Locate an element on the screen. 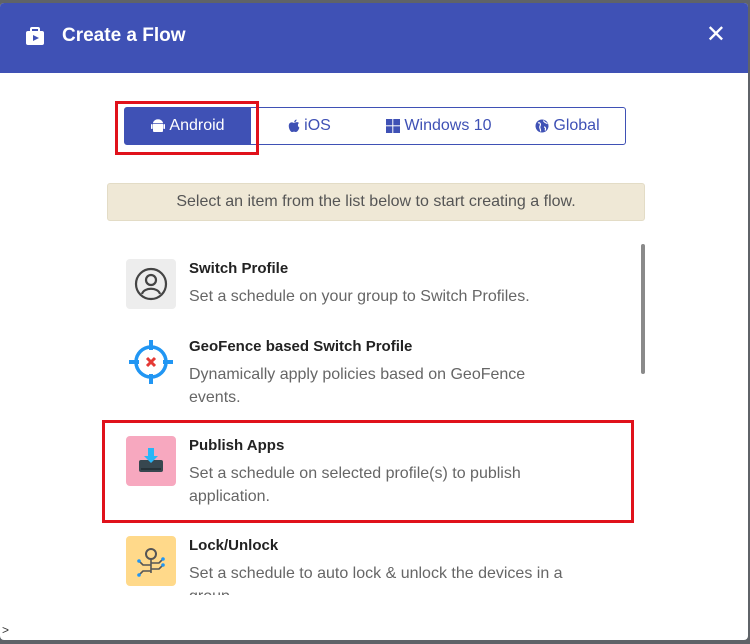  tab-ios-label: iOS is located at coordinates (317, 125).